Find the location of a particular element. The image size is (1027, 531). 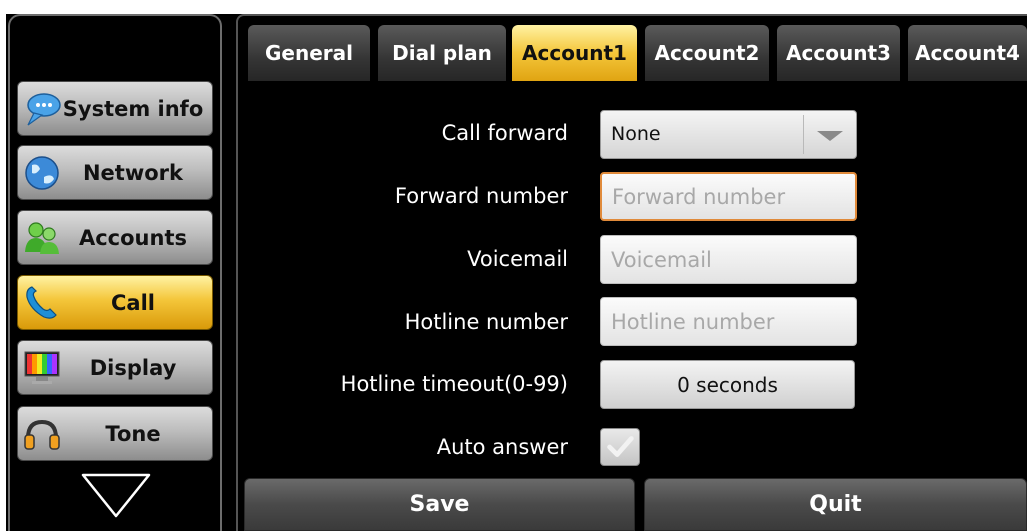

call-forward-value: None is located at coordinates (636, 134).